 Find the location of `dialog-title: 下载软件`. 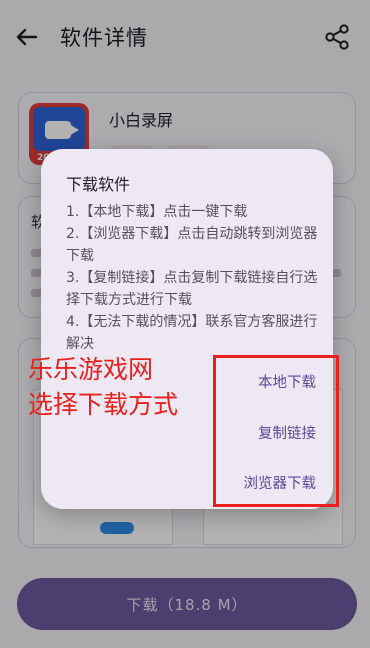

dialog-title: 下载软件 is located at coordinates (98, 184).